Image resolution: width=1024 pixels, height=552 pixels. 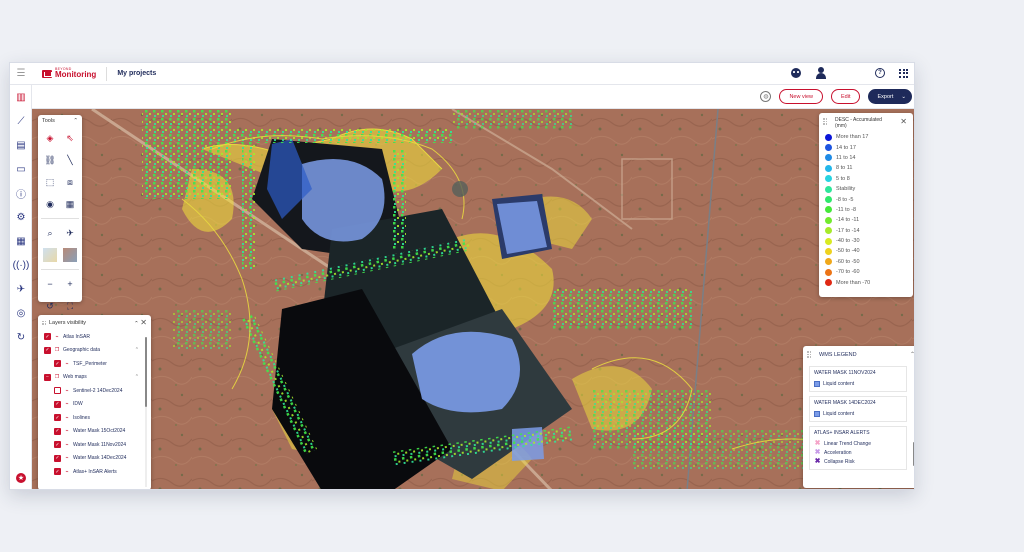 I want to click on new-view-button: New view, so click(x=801, y=96).